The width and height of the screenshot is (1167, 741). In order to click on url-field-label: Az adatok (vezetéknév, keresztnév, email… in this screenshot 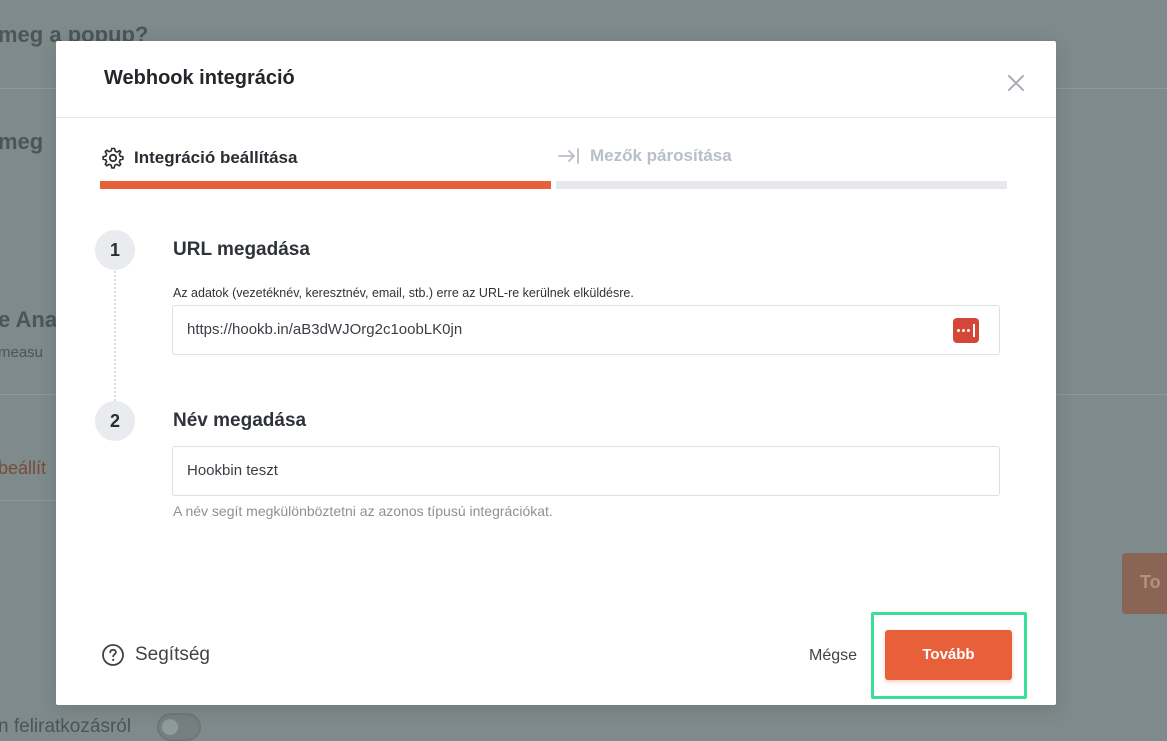, I will do `click(403, 293)`.